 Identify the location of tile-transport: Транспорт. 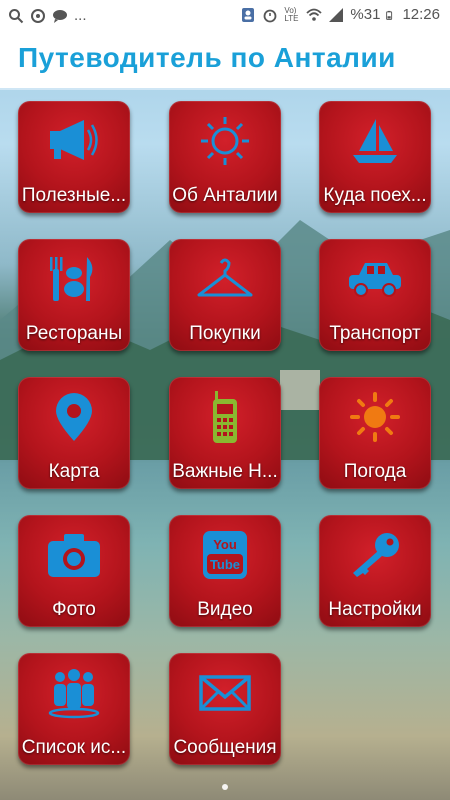
(375, 295).